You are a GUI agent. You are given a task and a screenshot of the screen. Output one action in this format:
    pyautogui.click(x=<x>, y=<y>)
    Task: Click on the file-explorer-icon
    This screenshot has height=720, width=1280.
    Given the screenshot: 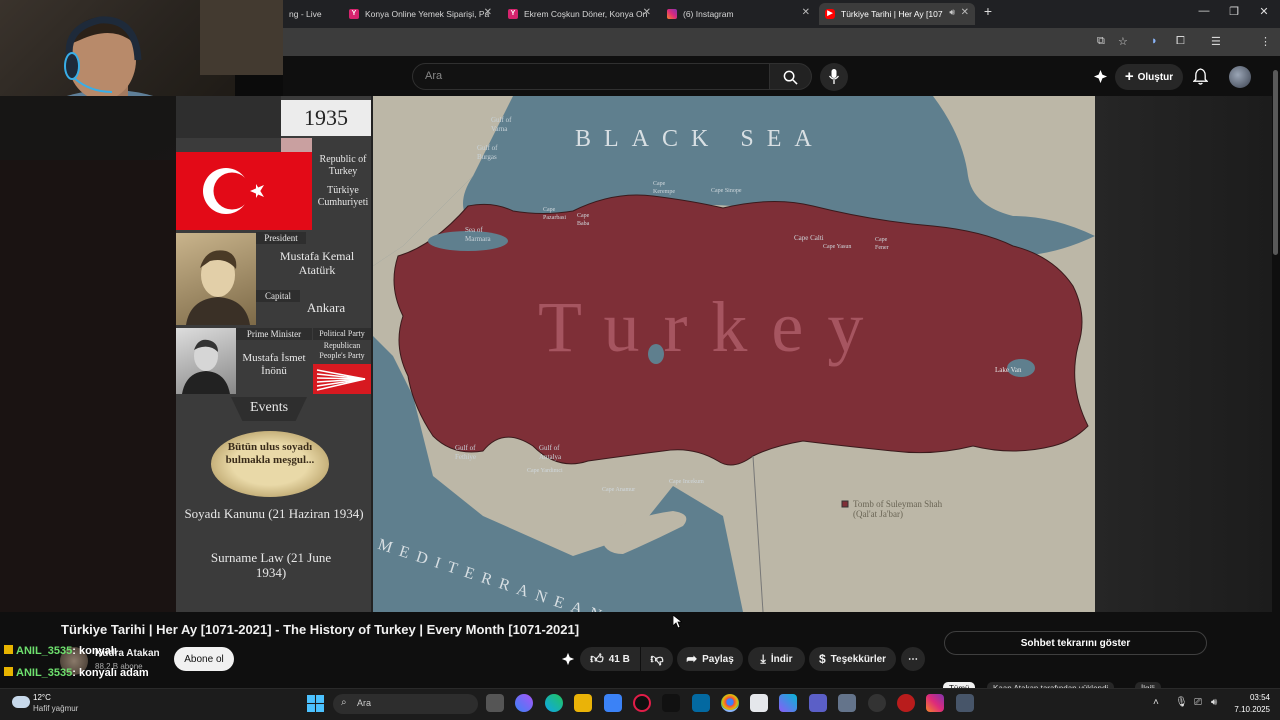 What is the action you would take?
    pyautogui.click(x=583, y=703)
    